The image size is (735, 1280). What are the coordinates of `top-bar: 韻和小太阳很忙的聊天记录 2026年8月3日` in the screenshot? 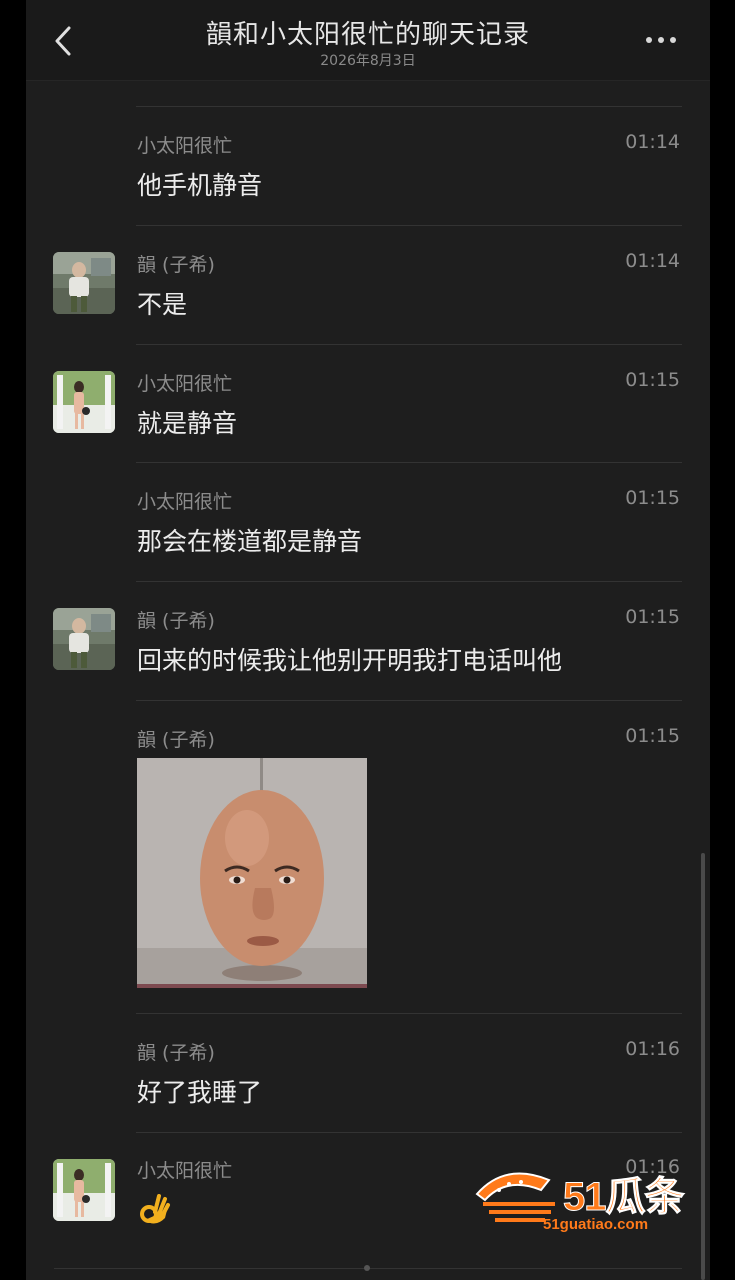 It's located at (368, 40).